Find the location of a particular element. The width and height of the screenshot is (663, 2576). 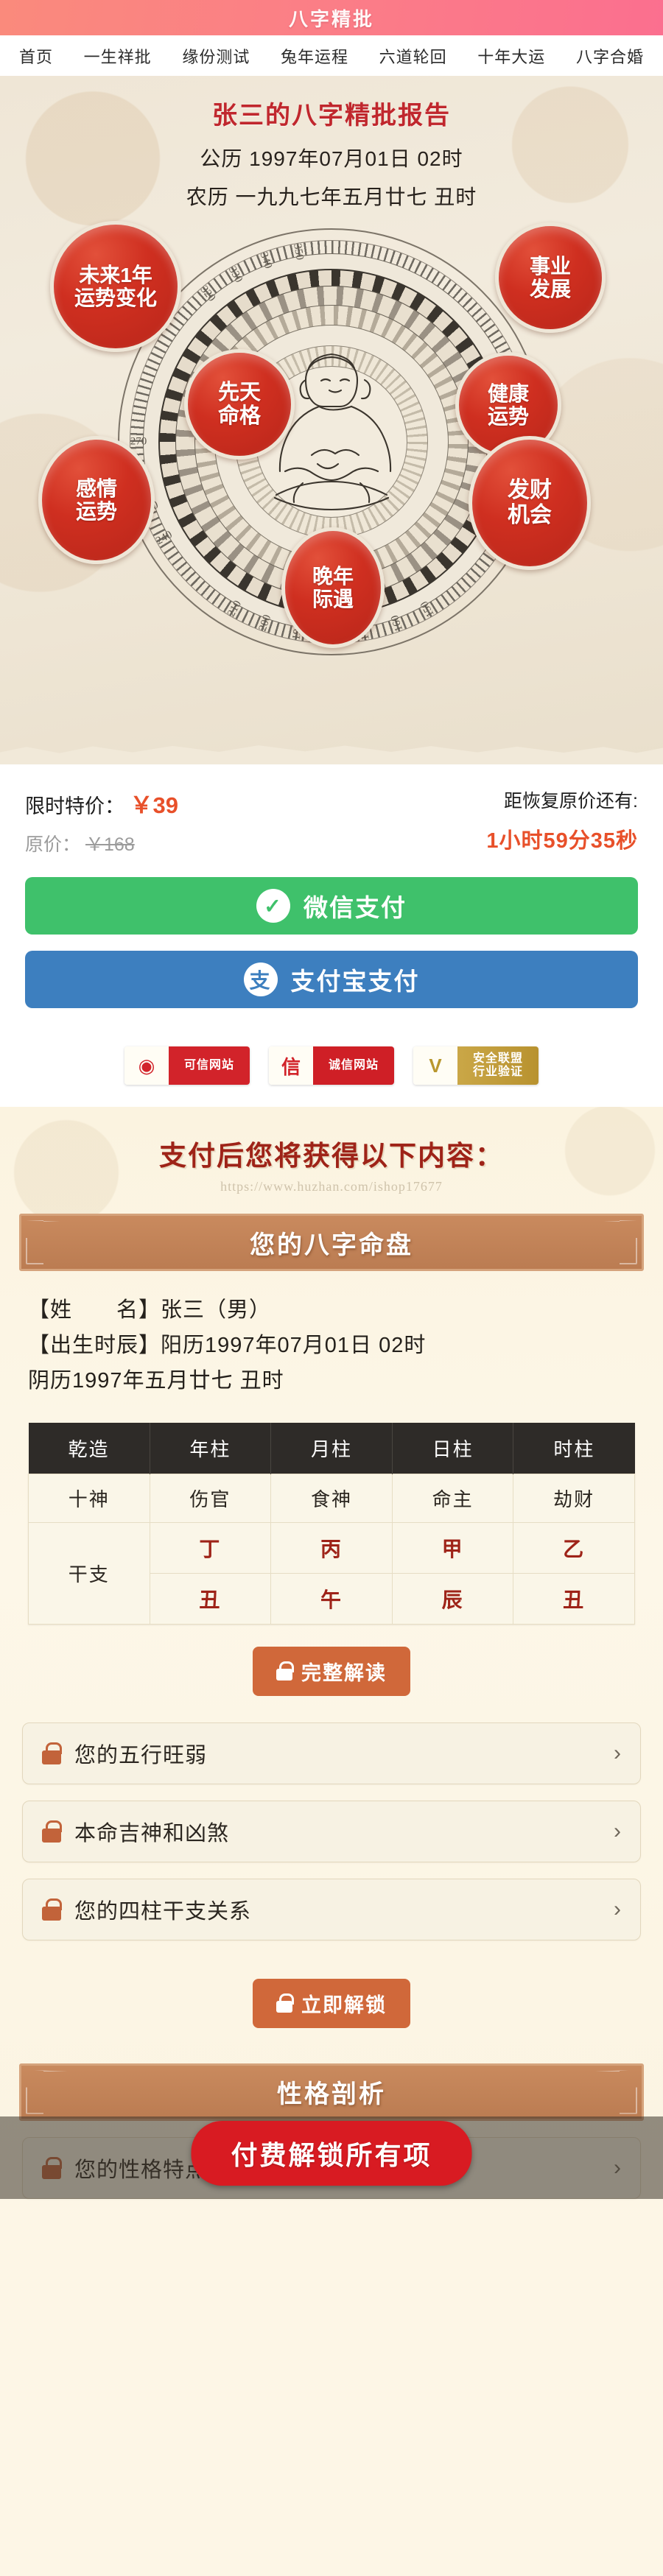

table-row-shishen: 十神 伤官 食神 命主 劫财 is located at coordinates (331, 1498).